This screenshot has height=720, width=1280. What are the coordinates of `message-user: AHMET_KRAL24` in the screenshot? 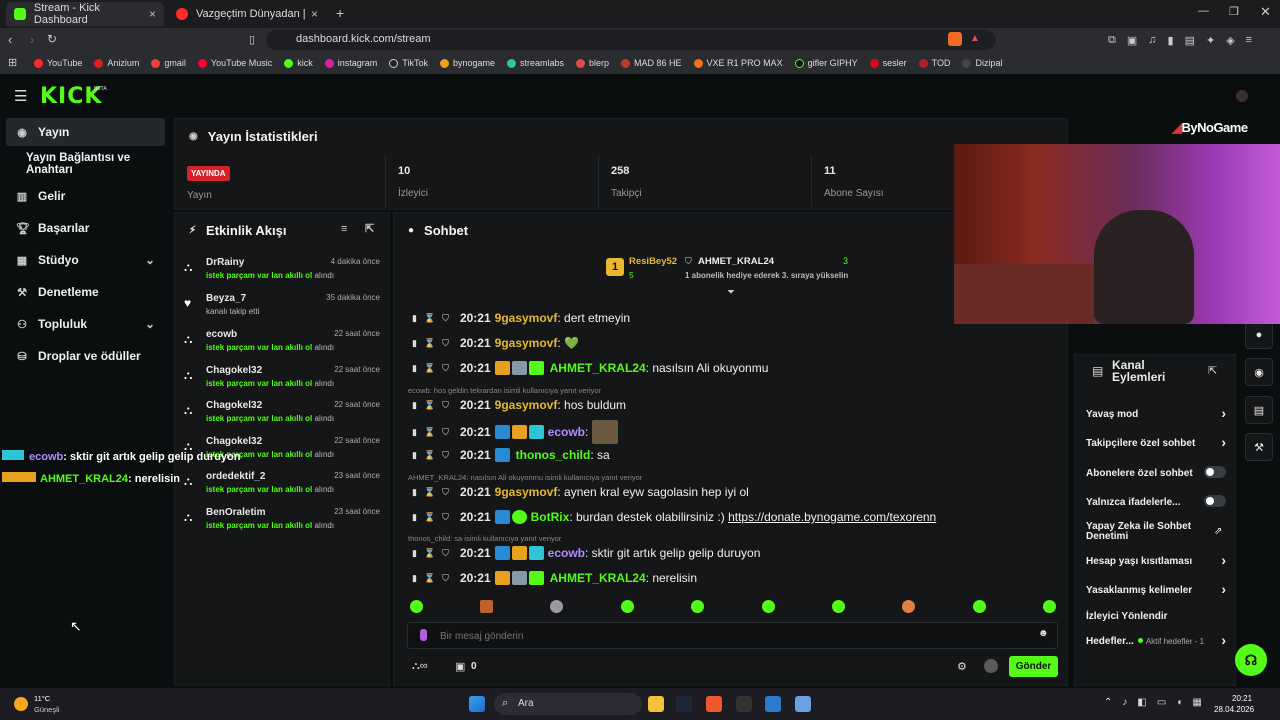 It's located at (598, 578).